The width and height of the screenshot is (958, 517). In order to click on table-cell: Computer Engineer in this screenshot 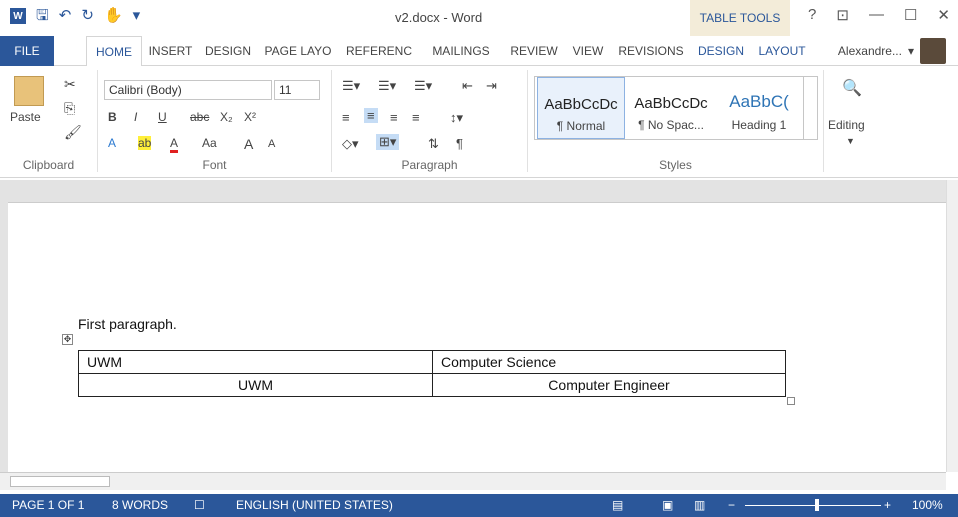, I will do `click(609, 385)`.